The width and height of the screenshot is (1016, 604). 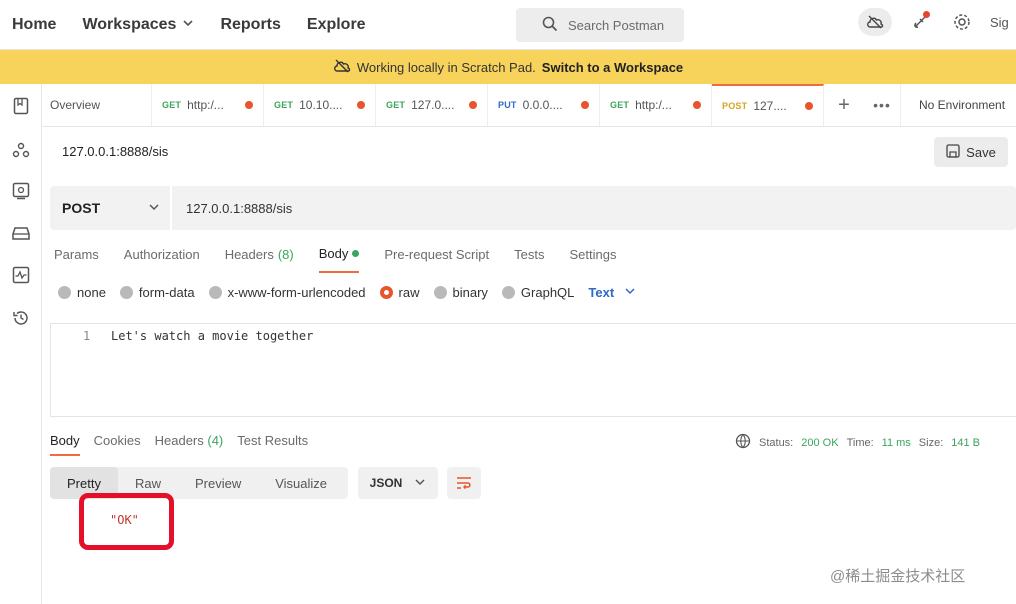 What do you see at coordinates (437, 254) in the screenshot?
I see `tab-prerequest-label: Pre-request Script` at bounding box center [437, 254].